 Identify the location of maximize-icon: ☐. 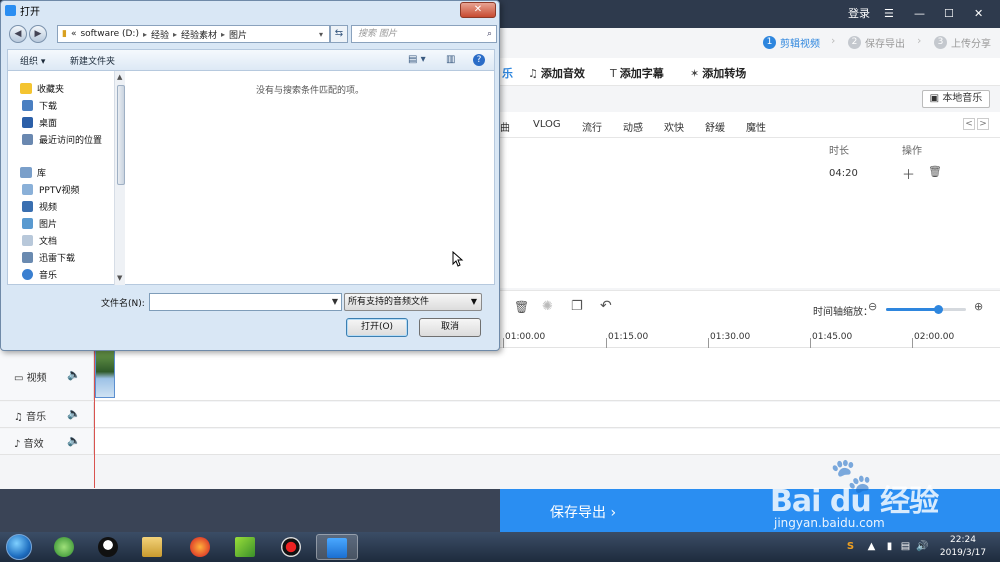
(949, 14).